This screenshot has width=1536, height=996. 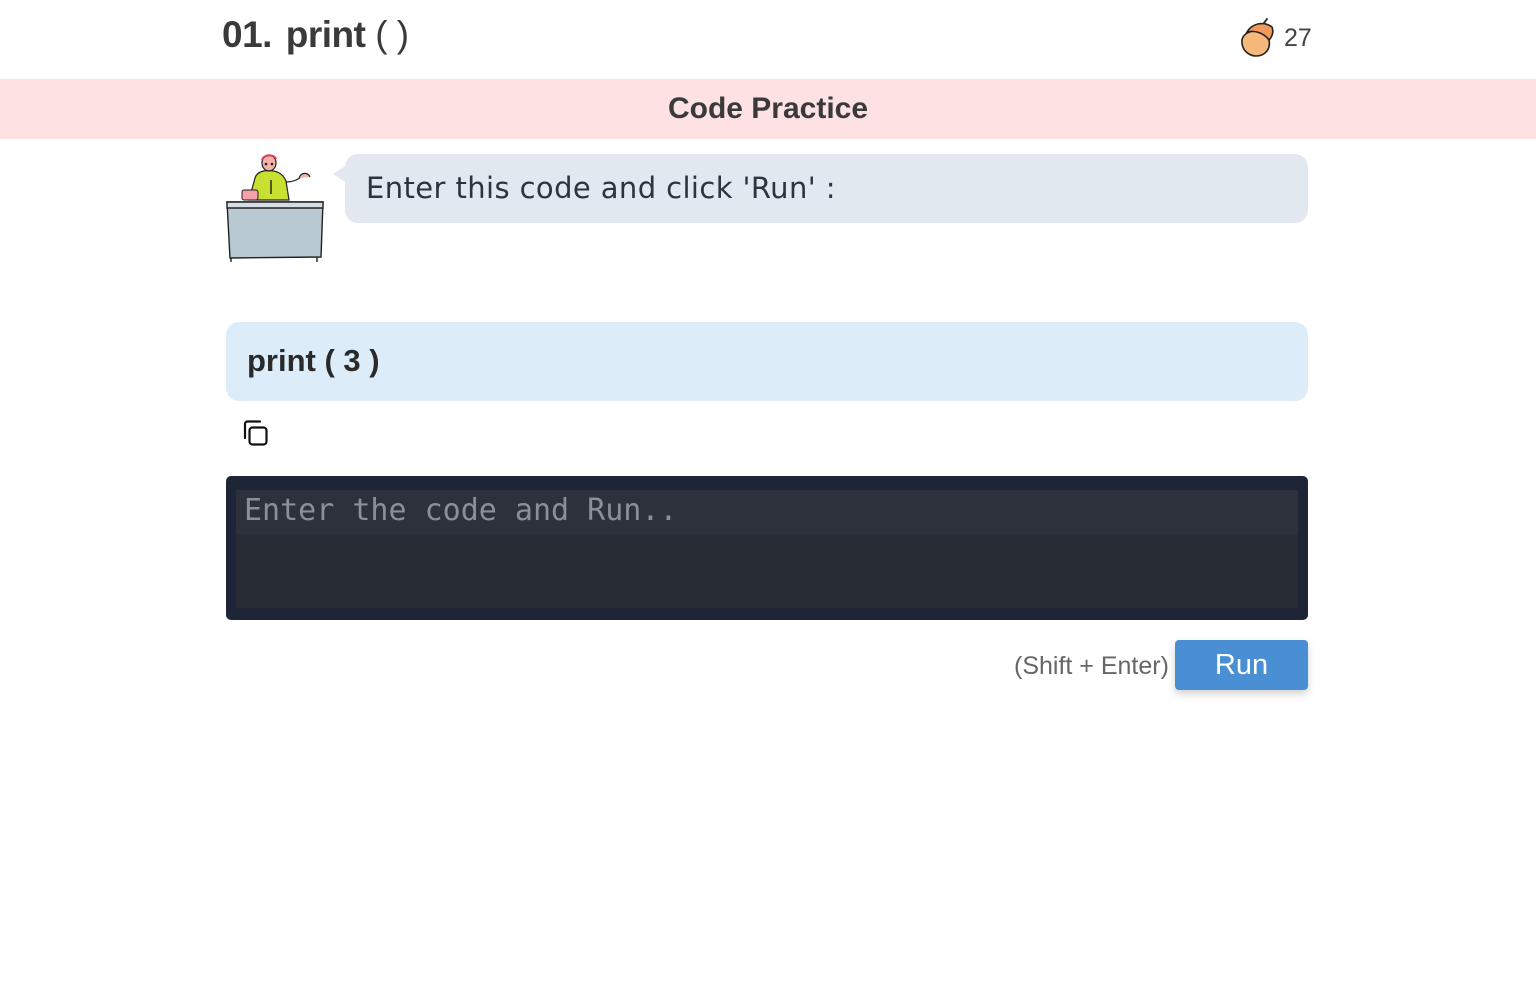 I want to click on instruction-text: Enter this code and click 'Run' :, so click(x=601, y=188).